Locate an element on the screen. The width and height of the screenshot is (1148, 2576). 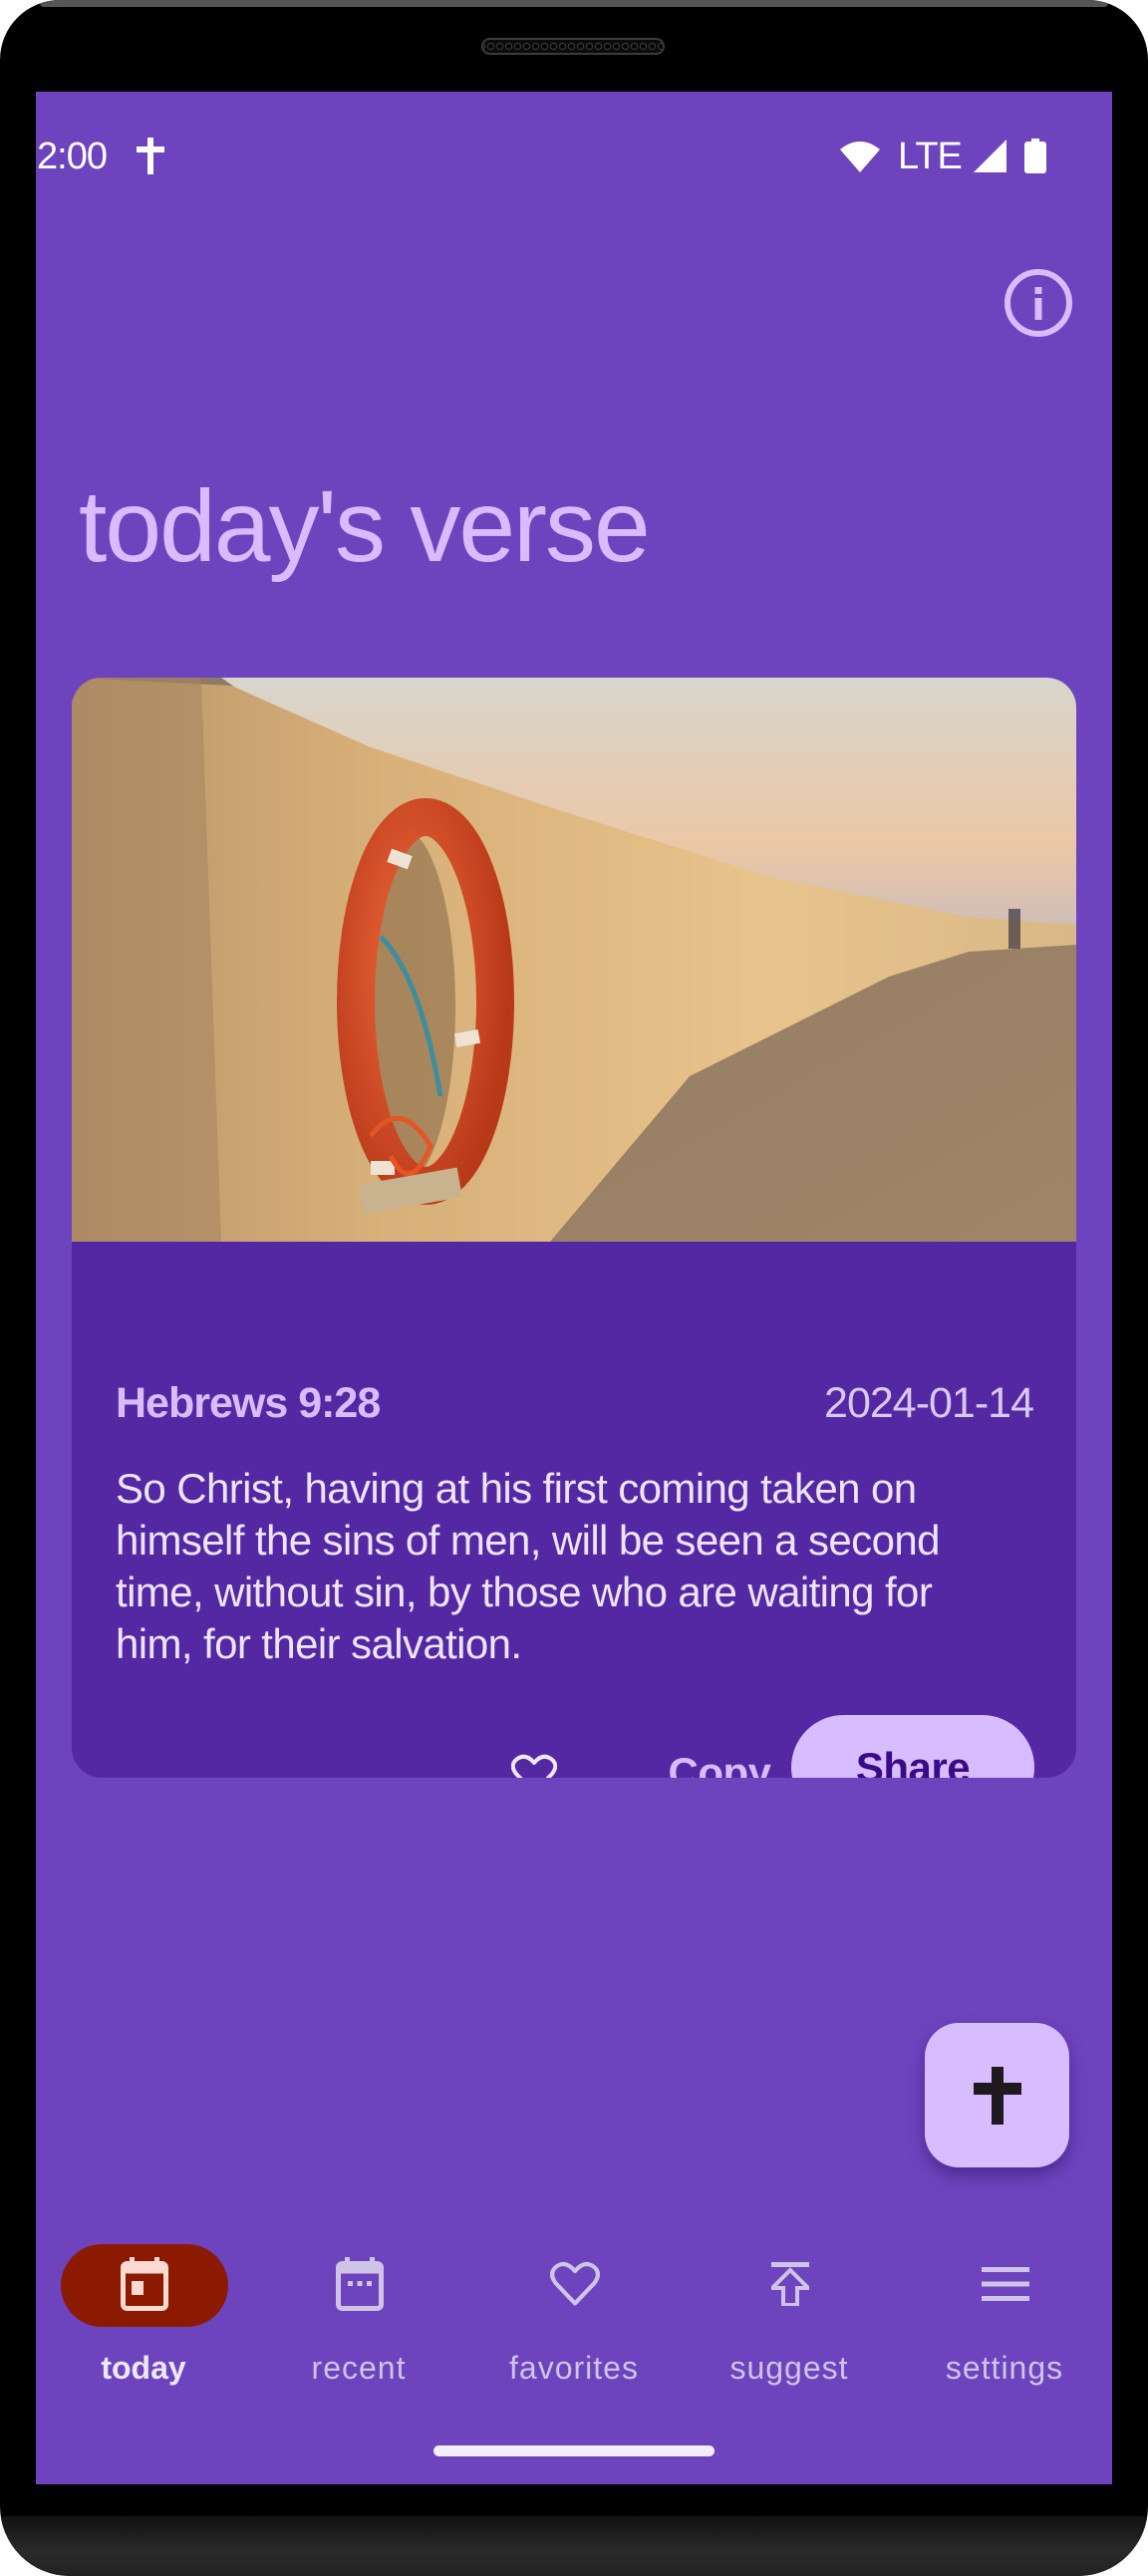
nav-item-favorites: favorites is located at coordinates (574, 2319).